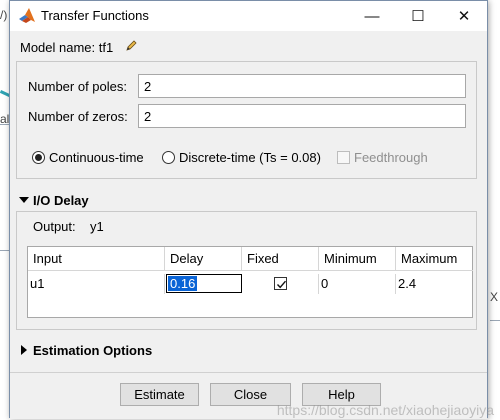 The width and height of the screenshot is (500, 420). What do you see at coordinates (357, 259) in the screenshot?
I see `column-header-minimum: Minimum` at bounding box center [357, 259].